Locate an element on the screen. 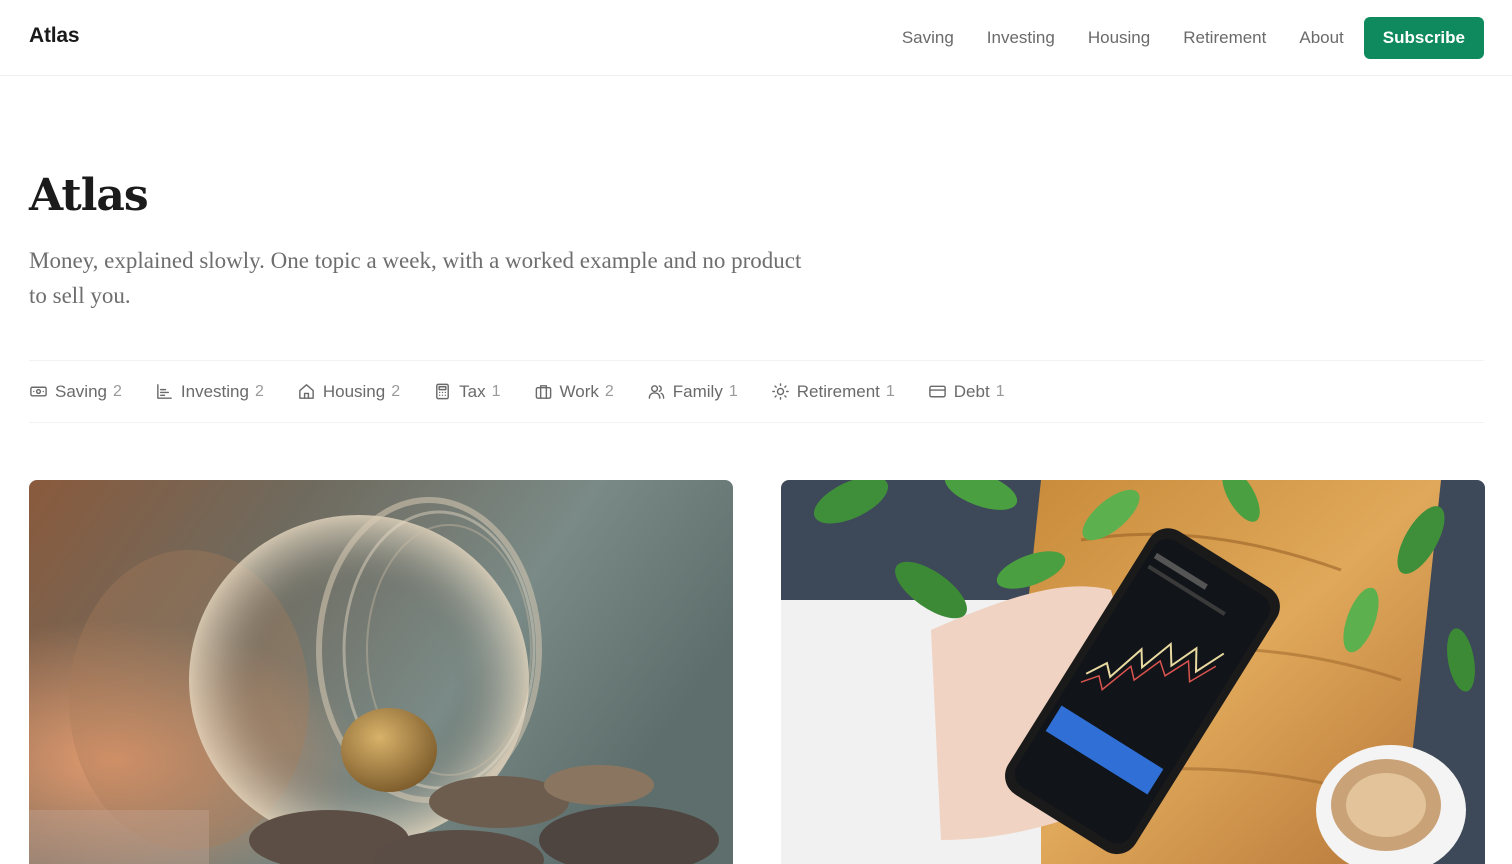  category-work: Work 2 is located at coordinates (574, 392).